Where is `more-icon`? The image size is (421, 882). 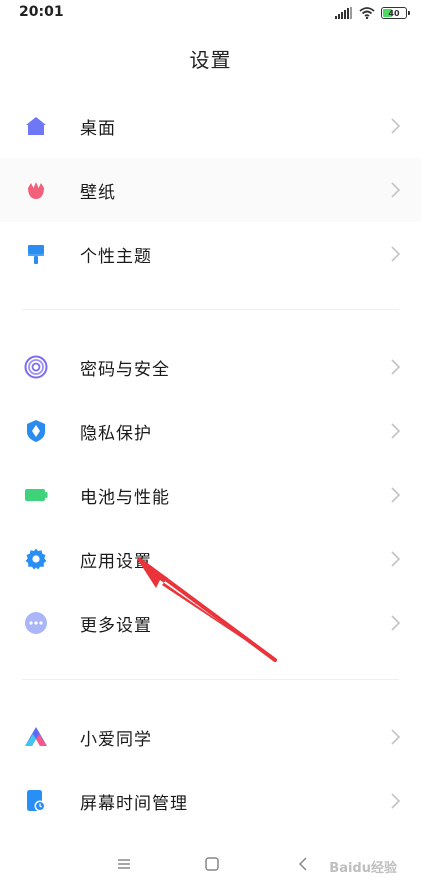
more-icon is located at coordinates (36, 623).